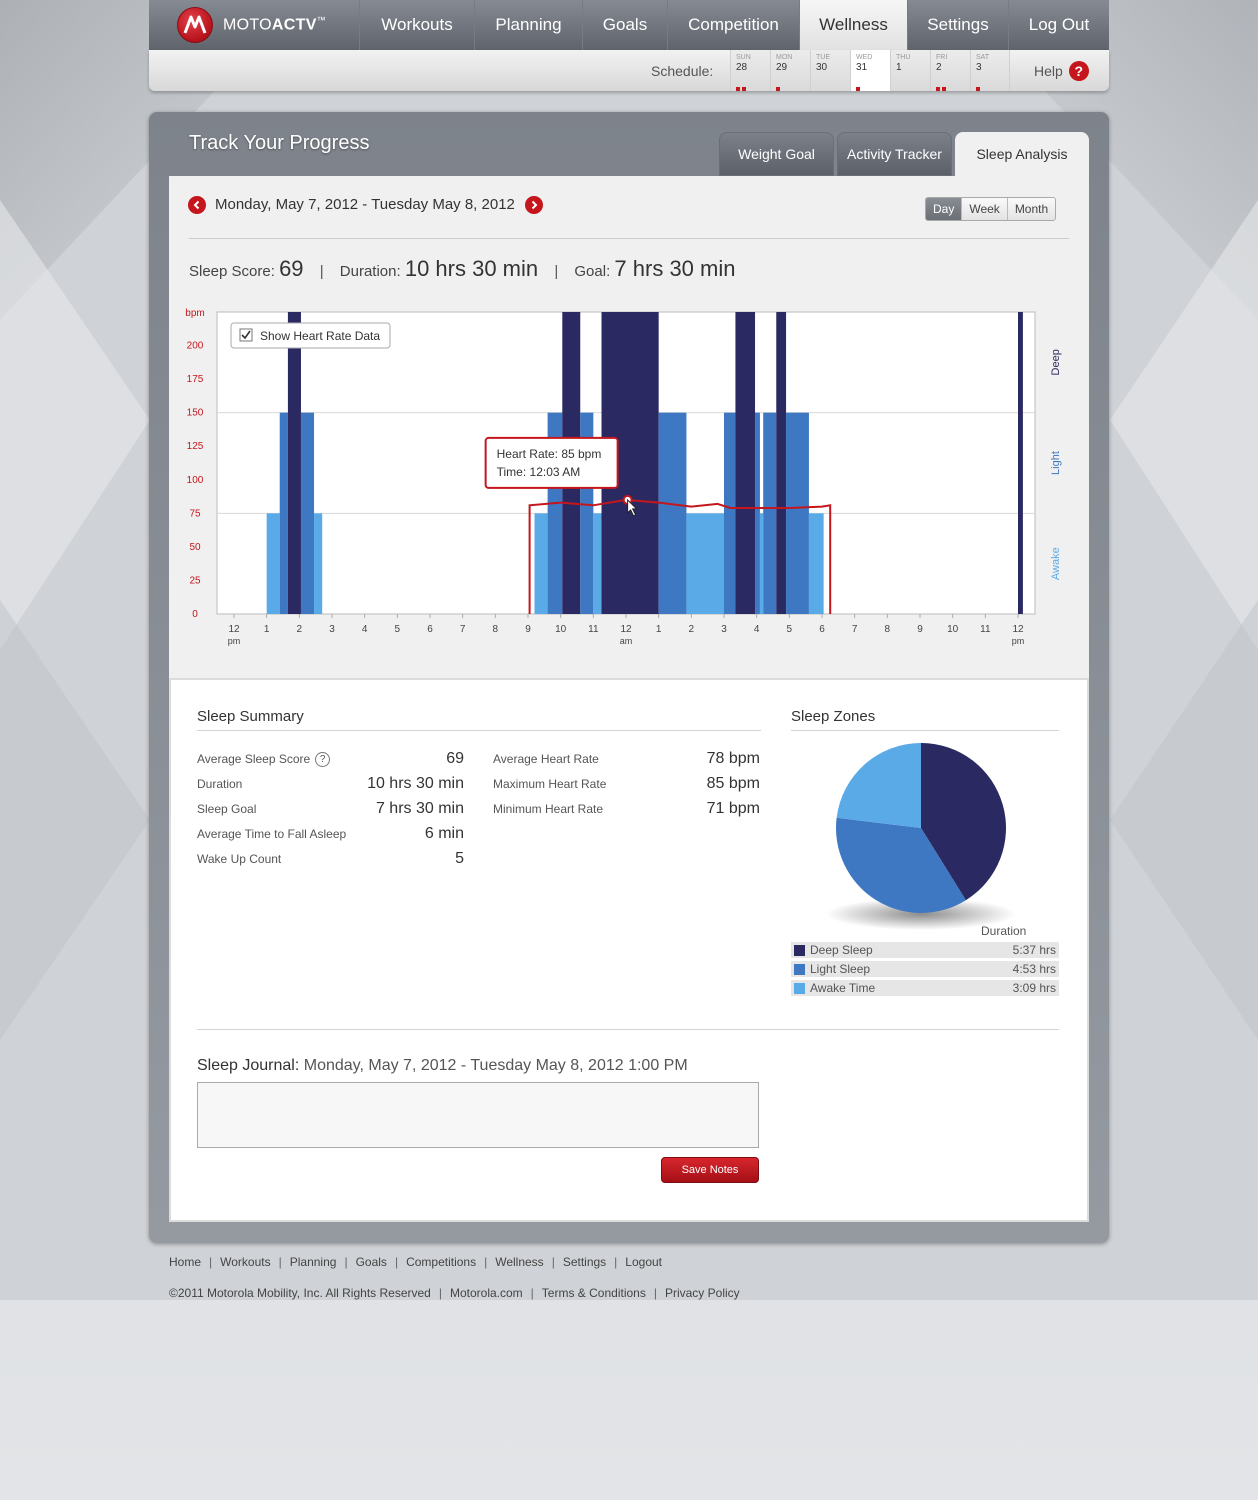  What do you see at coordinates (519, 1262) in the screenshot?
I see `footer-link-wellness: Wellness` at bounding box center [519, 1262].